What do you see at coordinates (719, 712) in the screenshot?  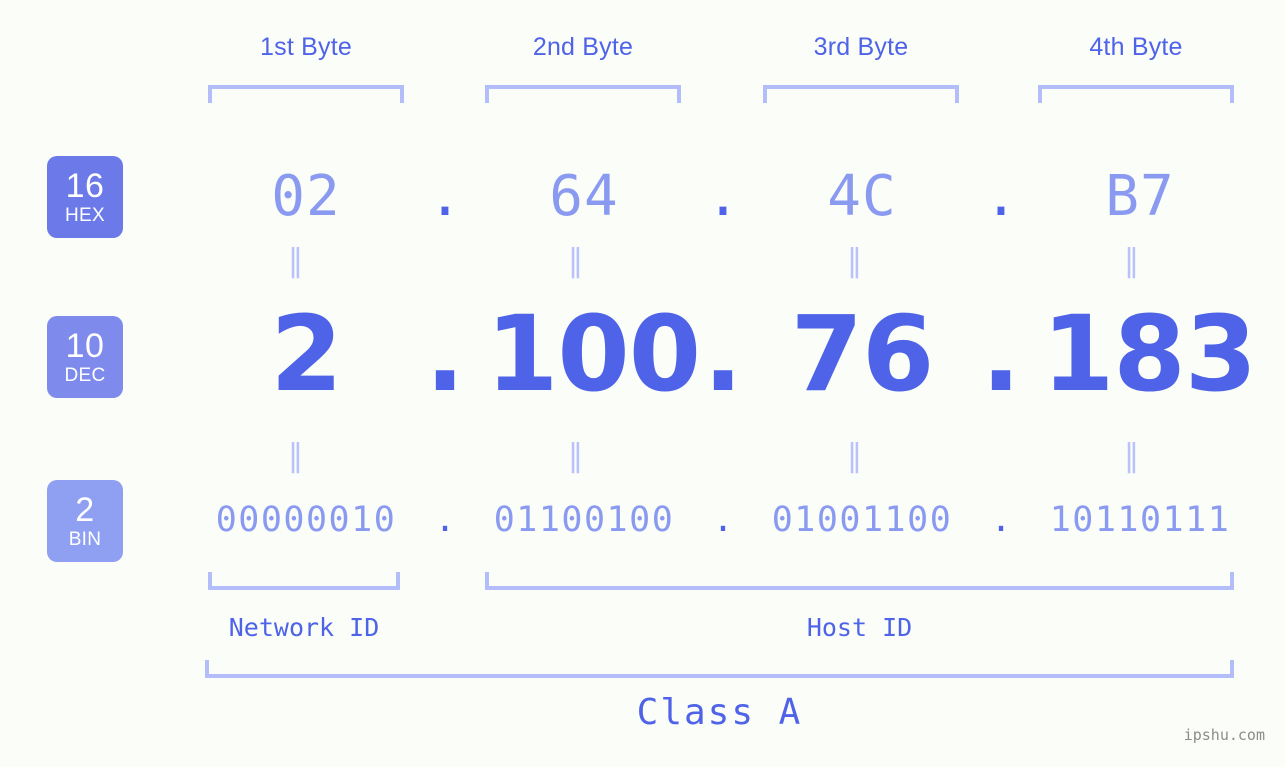 I see `class-label: Class A` at bounding box center [719, 712].